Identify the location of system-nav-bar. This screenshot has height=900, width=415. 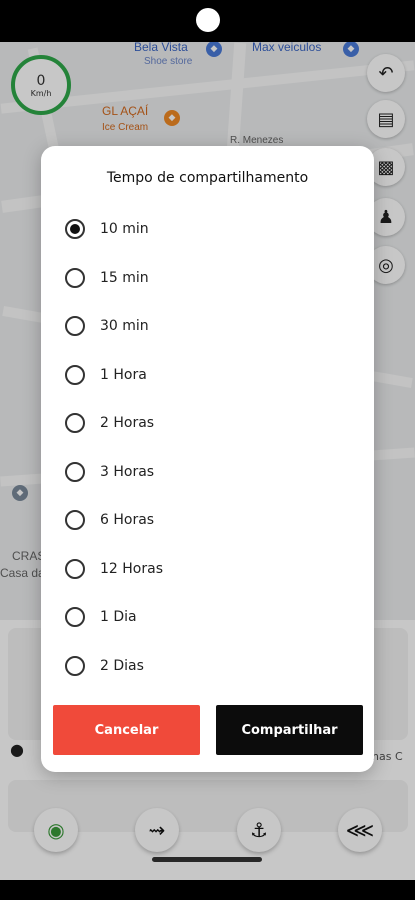
(207, 890).